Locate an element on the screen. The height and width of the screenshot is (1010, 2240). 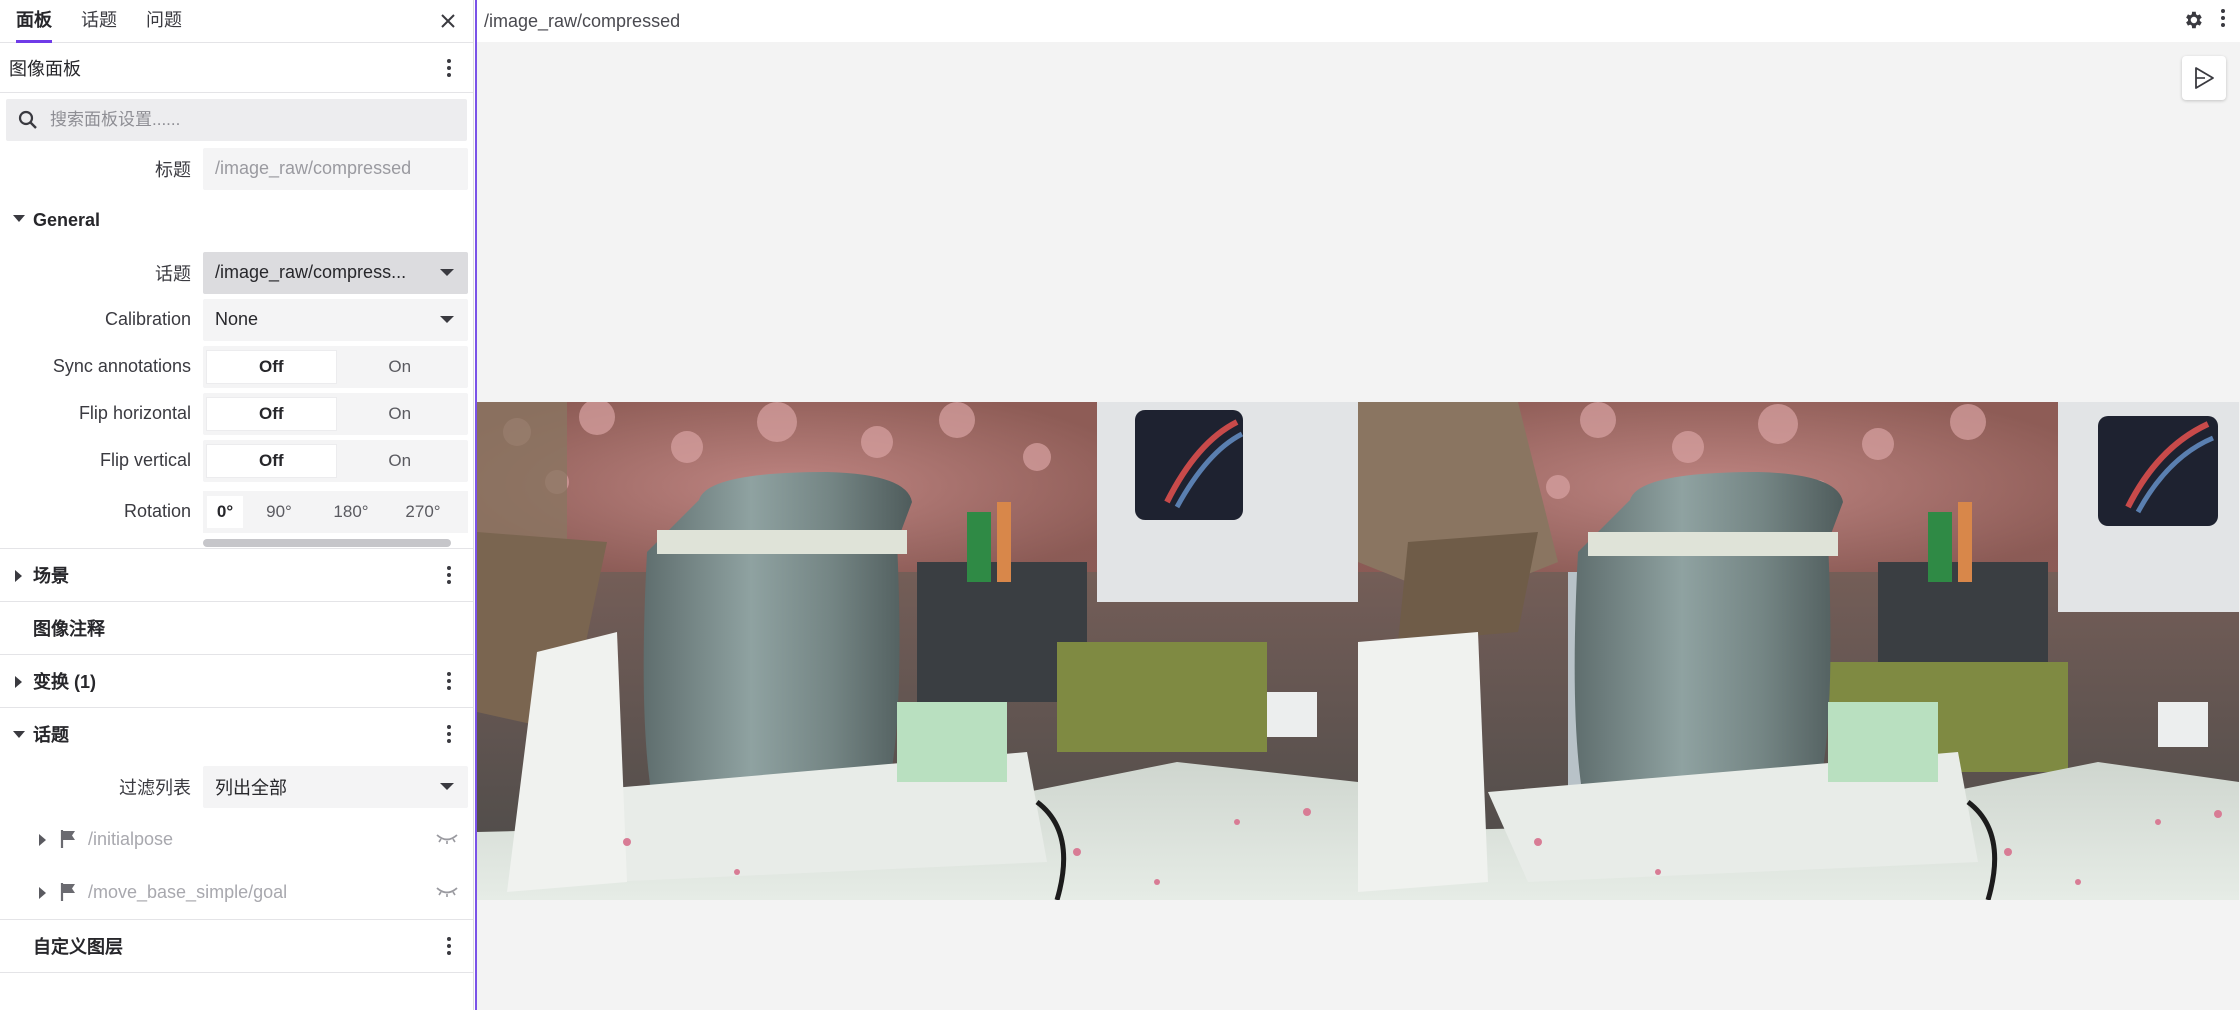
settings-search is located at coordinates (236, 120).